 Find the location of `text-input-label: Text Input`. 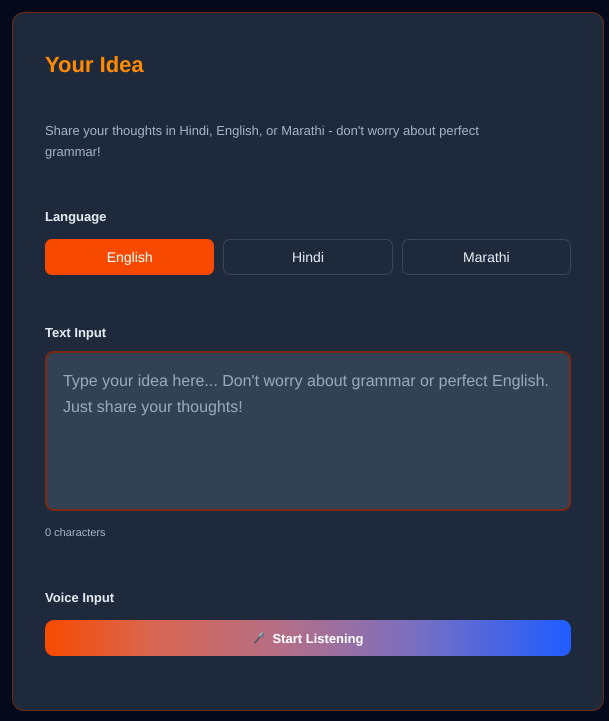

text-input-label: Text Input is located at coordinates (75, 333).